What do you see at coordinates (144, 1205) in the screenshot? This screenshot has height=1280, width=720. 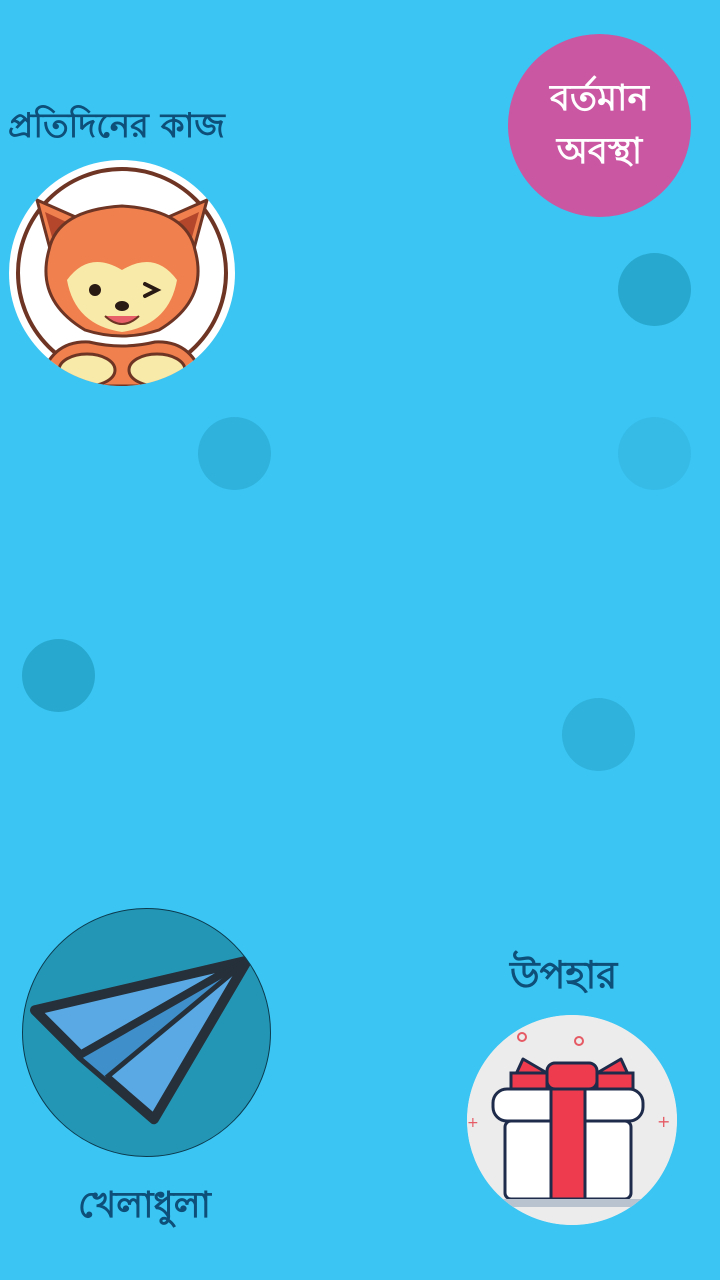 I see `play-label: খেলাধুলা` at bounding box center [144, 1205].